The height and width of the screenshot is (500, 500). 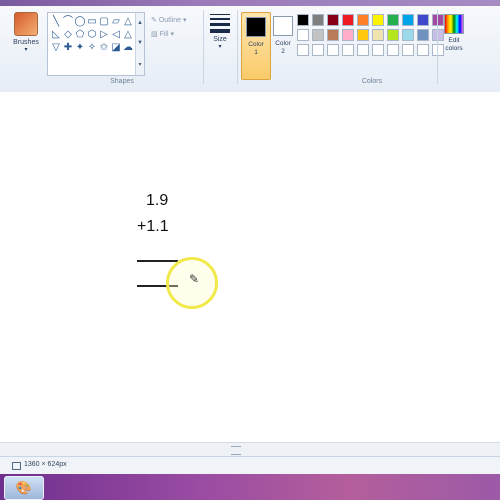 What do you see at coordinates (220, 23) in the screenshot?
I see `size-lines-icon` at bounding box center [220, 23].